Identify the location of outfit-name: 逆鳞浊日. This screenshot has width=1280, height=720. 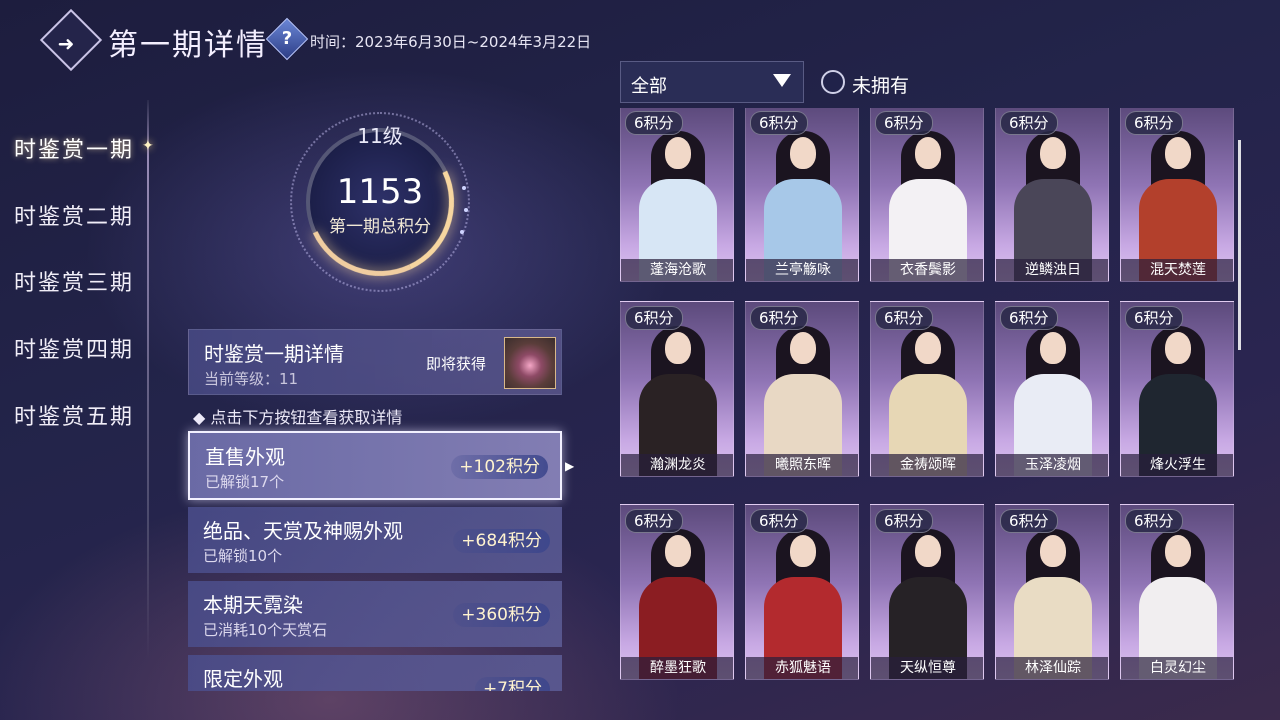
(1052, 270).